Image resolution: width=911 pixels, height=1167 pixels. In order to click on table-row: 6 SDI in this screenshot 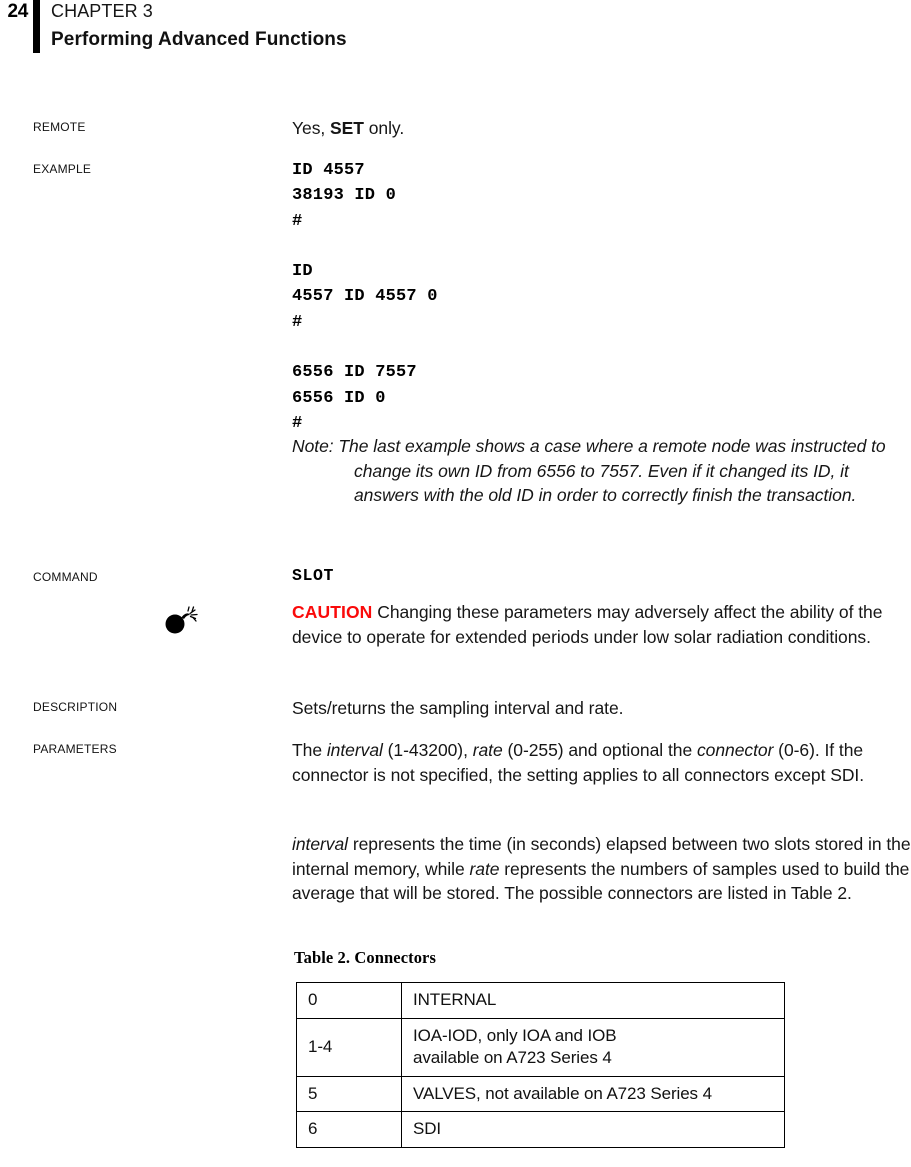, I will do `click(540, 1129)`.